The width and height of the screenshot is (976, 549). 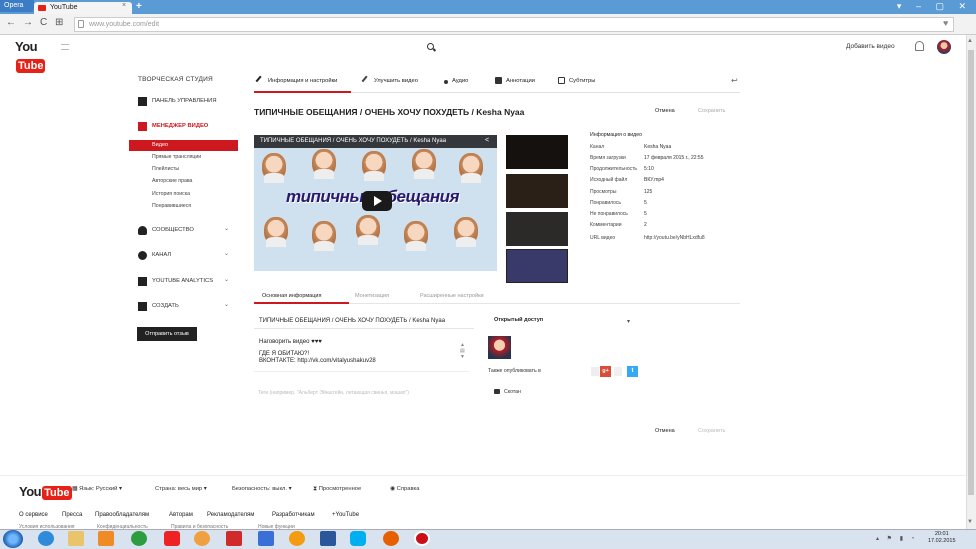 I want to click on footer-link: +YouTube, so click(x=345, y=515).